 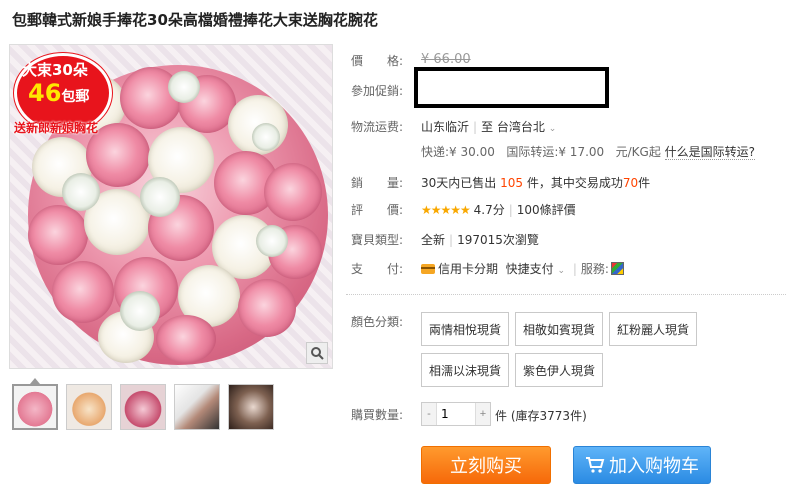 I want to click on thumbnail-strip, so click(x=143, y=407).